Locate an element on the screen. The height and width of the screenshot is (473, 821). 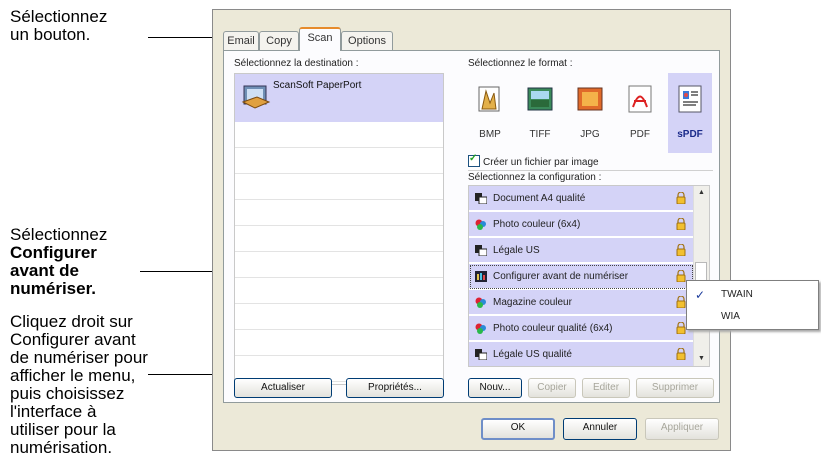
destination-name: ScanSoft PaperPort is located at coordinates (317, 85).